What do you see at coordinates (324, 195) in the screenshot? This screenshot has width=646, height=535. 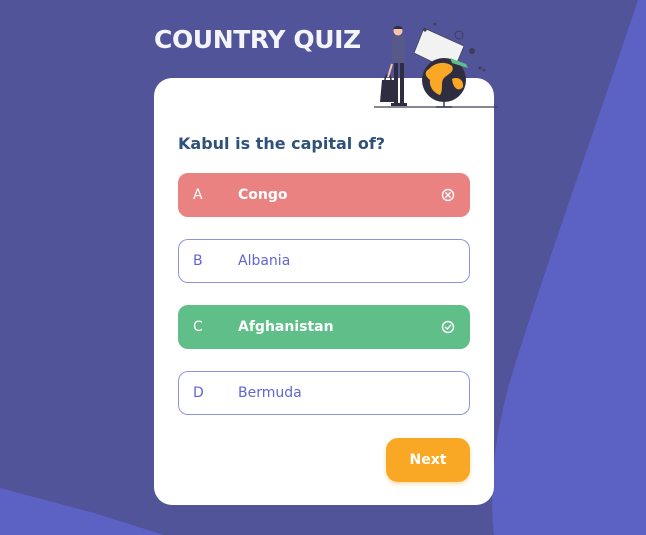 I see `option-a-button: A Congo` at bounding box center [324, 195].